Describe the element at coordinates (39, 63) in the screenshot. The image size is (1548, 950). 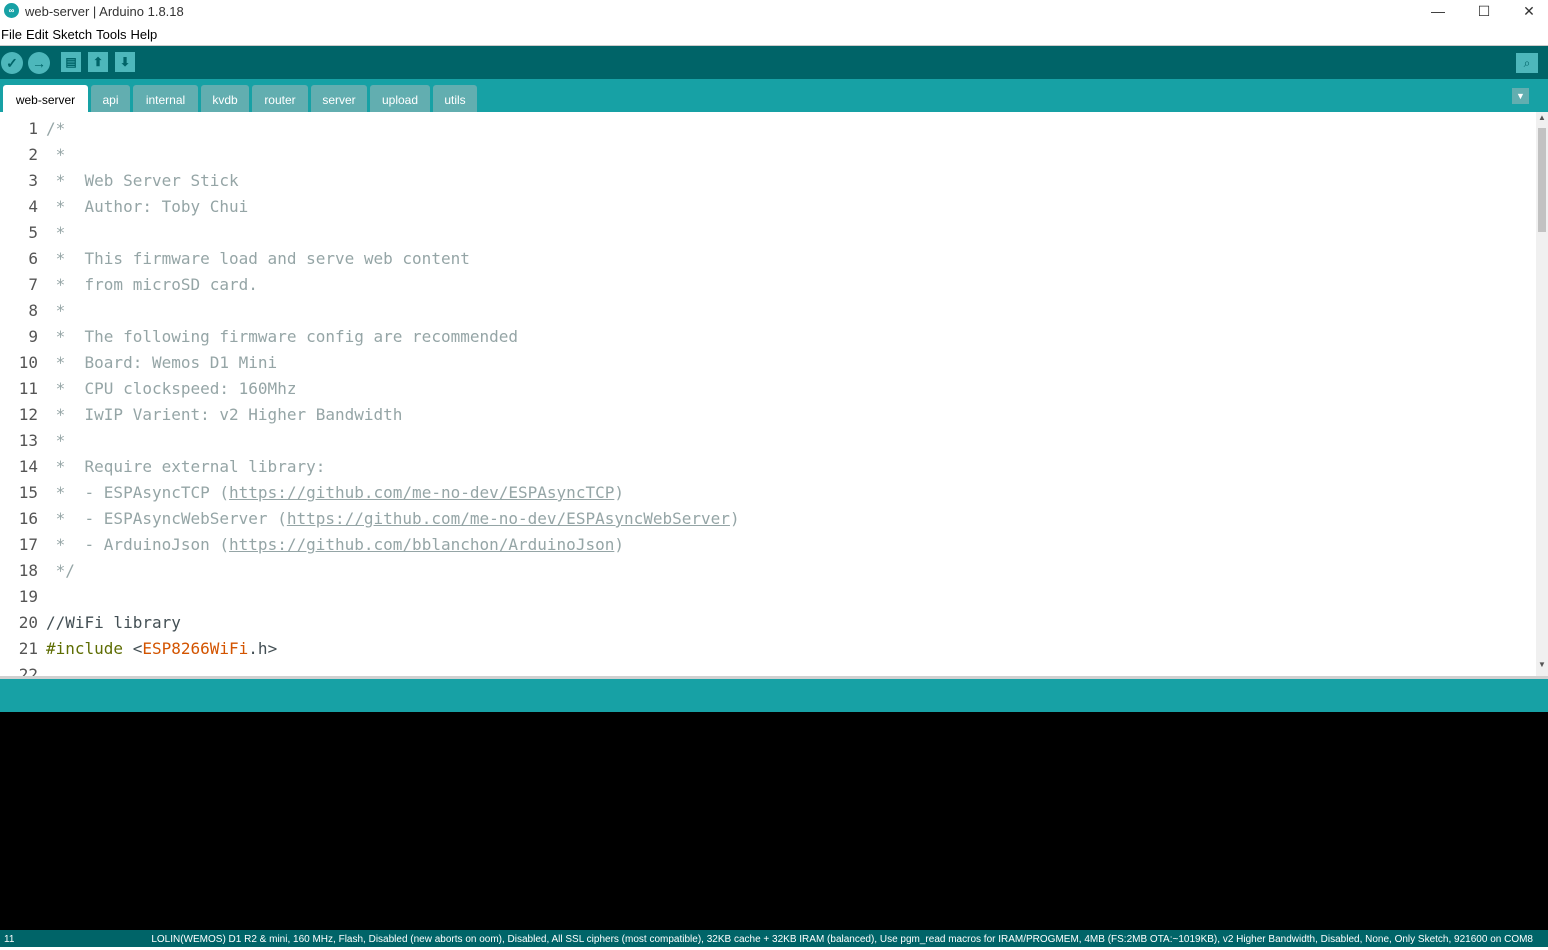
I see `upload-button: →` at that location.